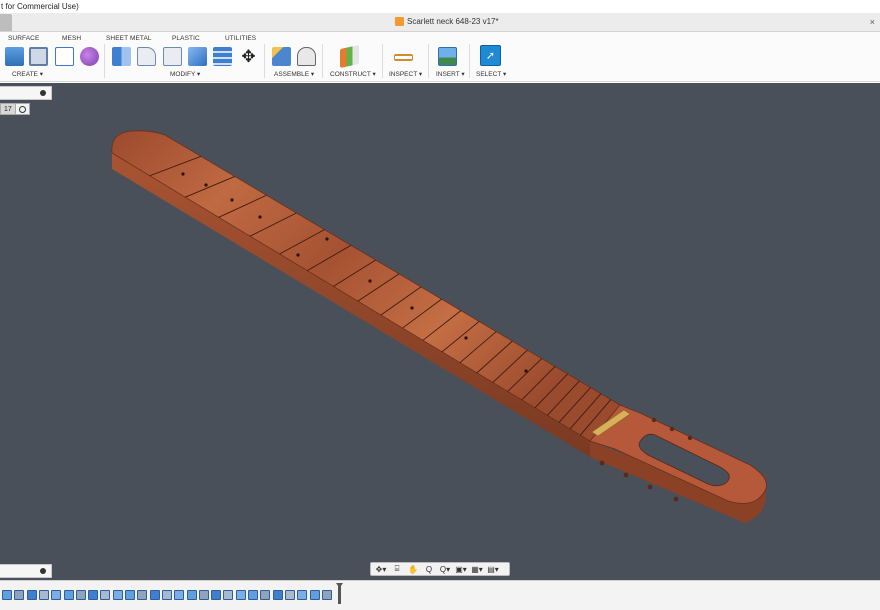  I want to click on extrude-icon, so click(14, 56).